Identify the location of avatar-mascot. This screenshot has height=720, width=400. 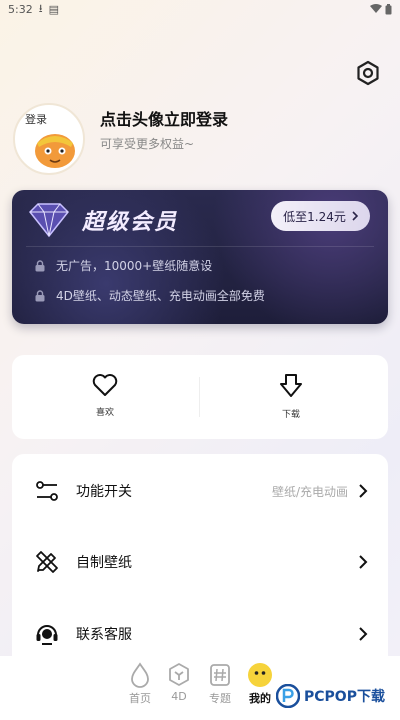
(55, 151).